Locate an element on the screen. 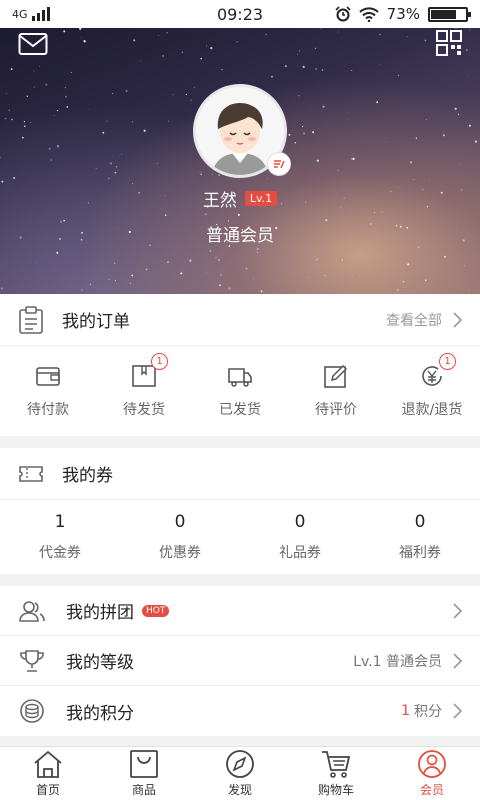 The image size is (480, 800). order-status-label: 已发货 is located at coordinates (240, 410).